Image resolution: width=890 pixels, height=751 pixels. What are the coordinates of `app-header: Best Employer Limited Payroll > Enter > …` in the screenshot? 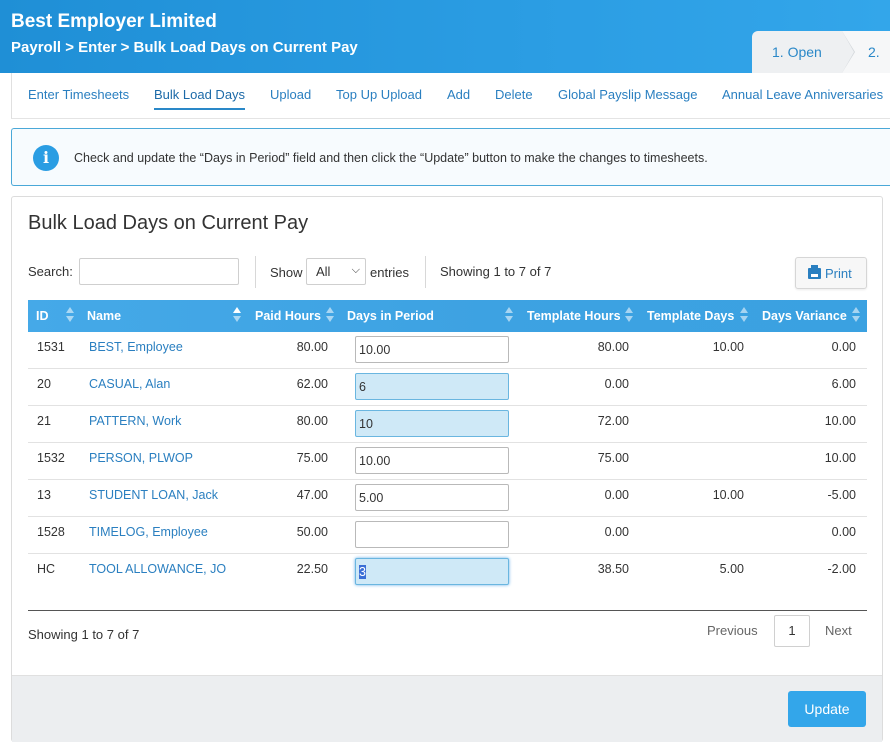 It's located at (445, 36).